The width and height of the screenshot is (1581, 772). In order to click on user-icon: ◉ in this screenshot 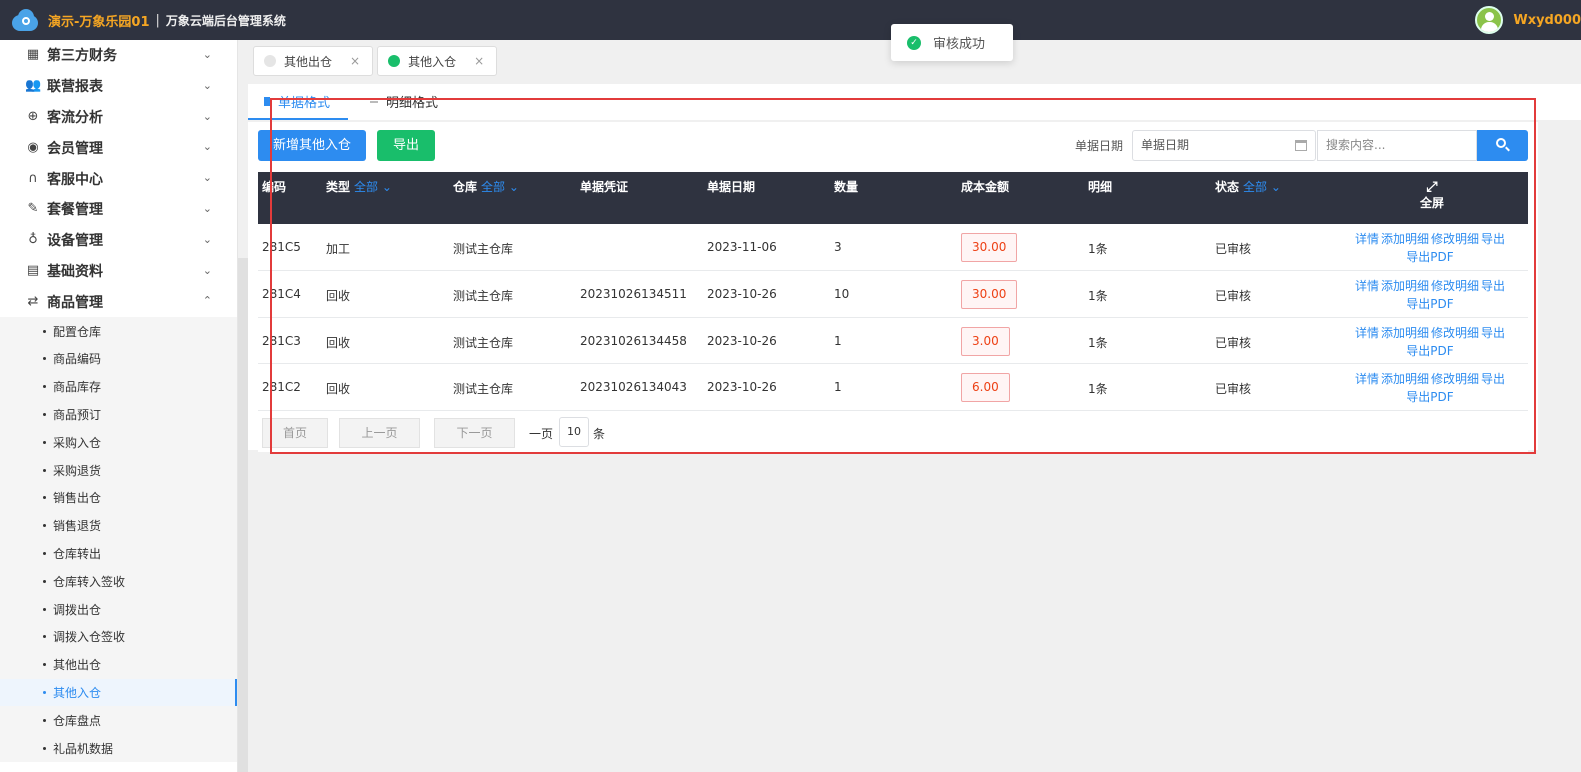, I will do `click(33, 147)`.